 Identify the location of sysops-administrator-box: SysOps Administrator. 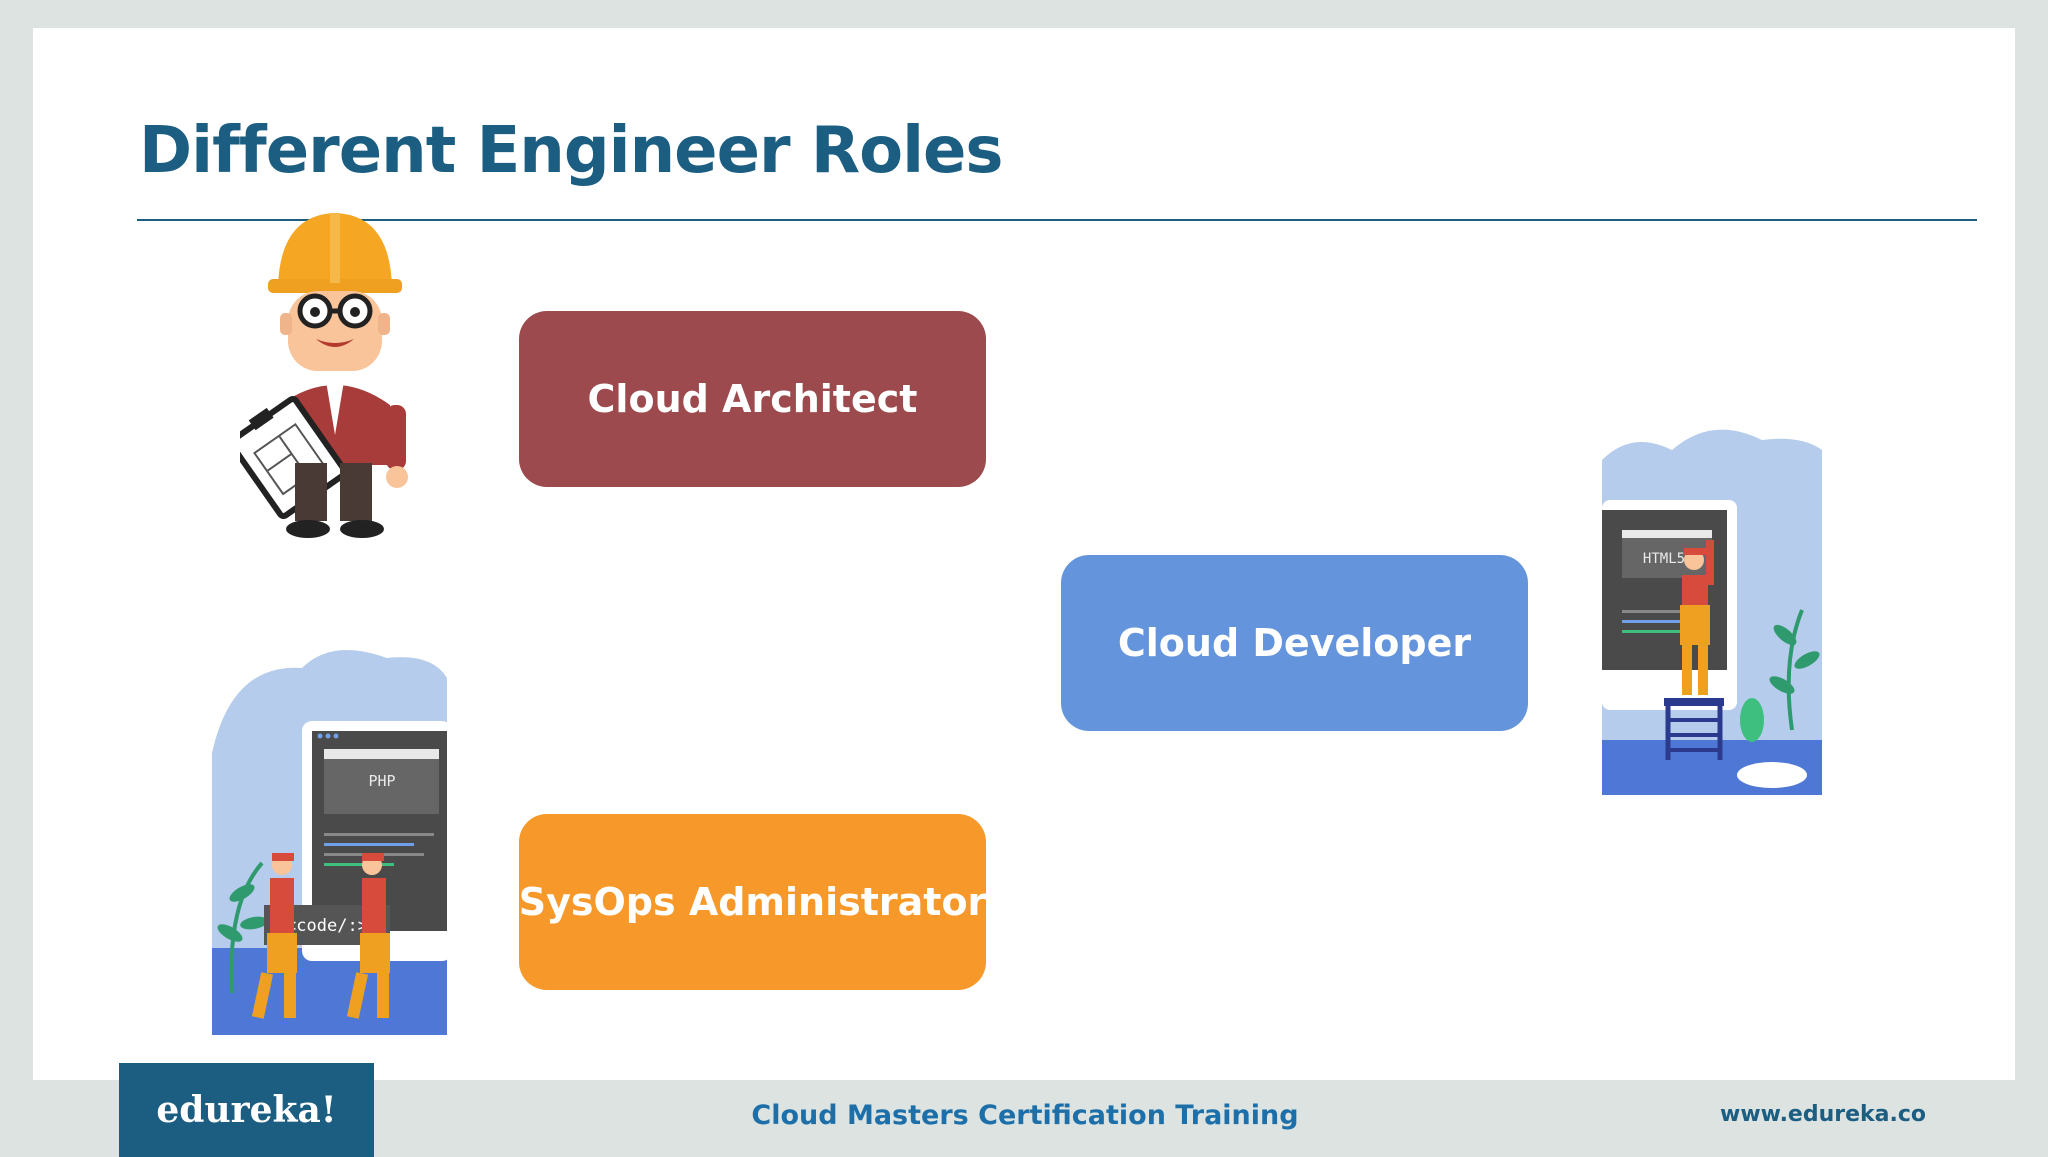
(752, 902).